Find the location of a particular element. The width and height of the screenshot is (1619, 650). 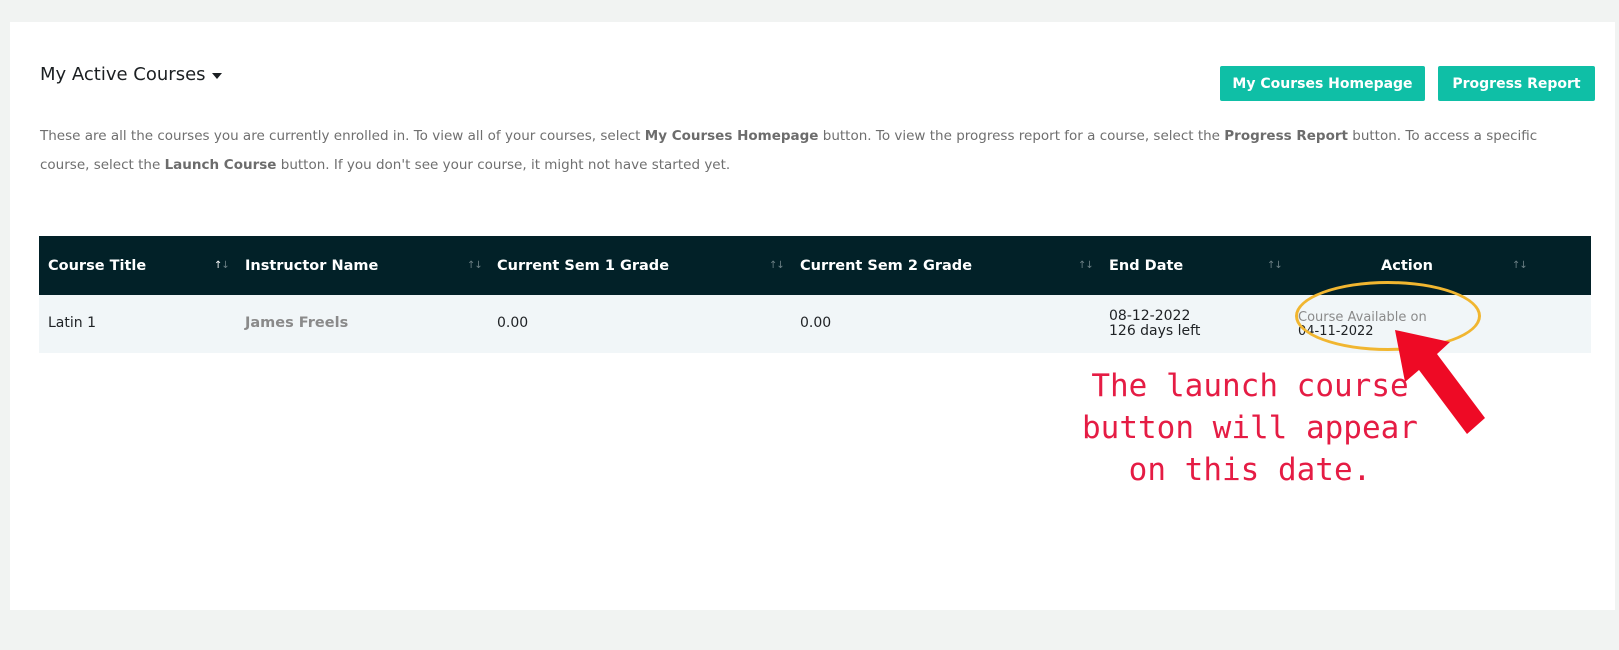

cell-sem2-grade: 0.00 is located at coordinates (816, 323).